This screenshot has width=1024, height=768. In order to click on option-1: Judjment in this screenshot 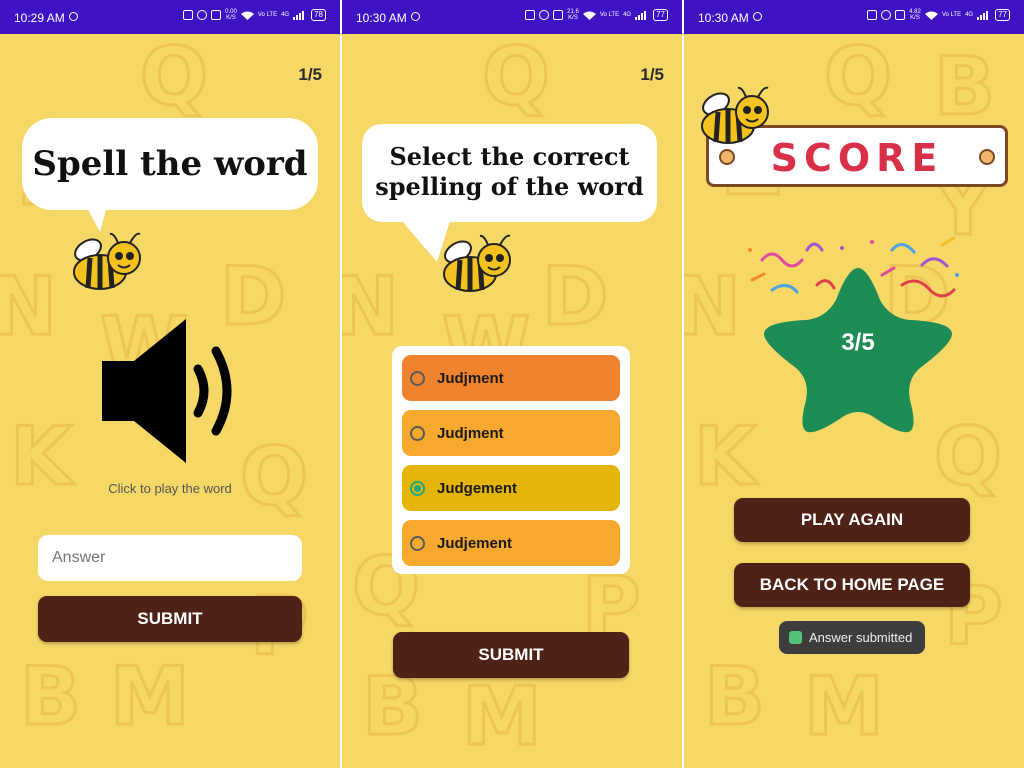, I will do `click(511, 378)`.